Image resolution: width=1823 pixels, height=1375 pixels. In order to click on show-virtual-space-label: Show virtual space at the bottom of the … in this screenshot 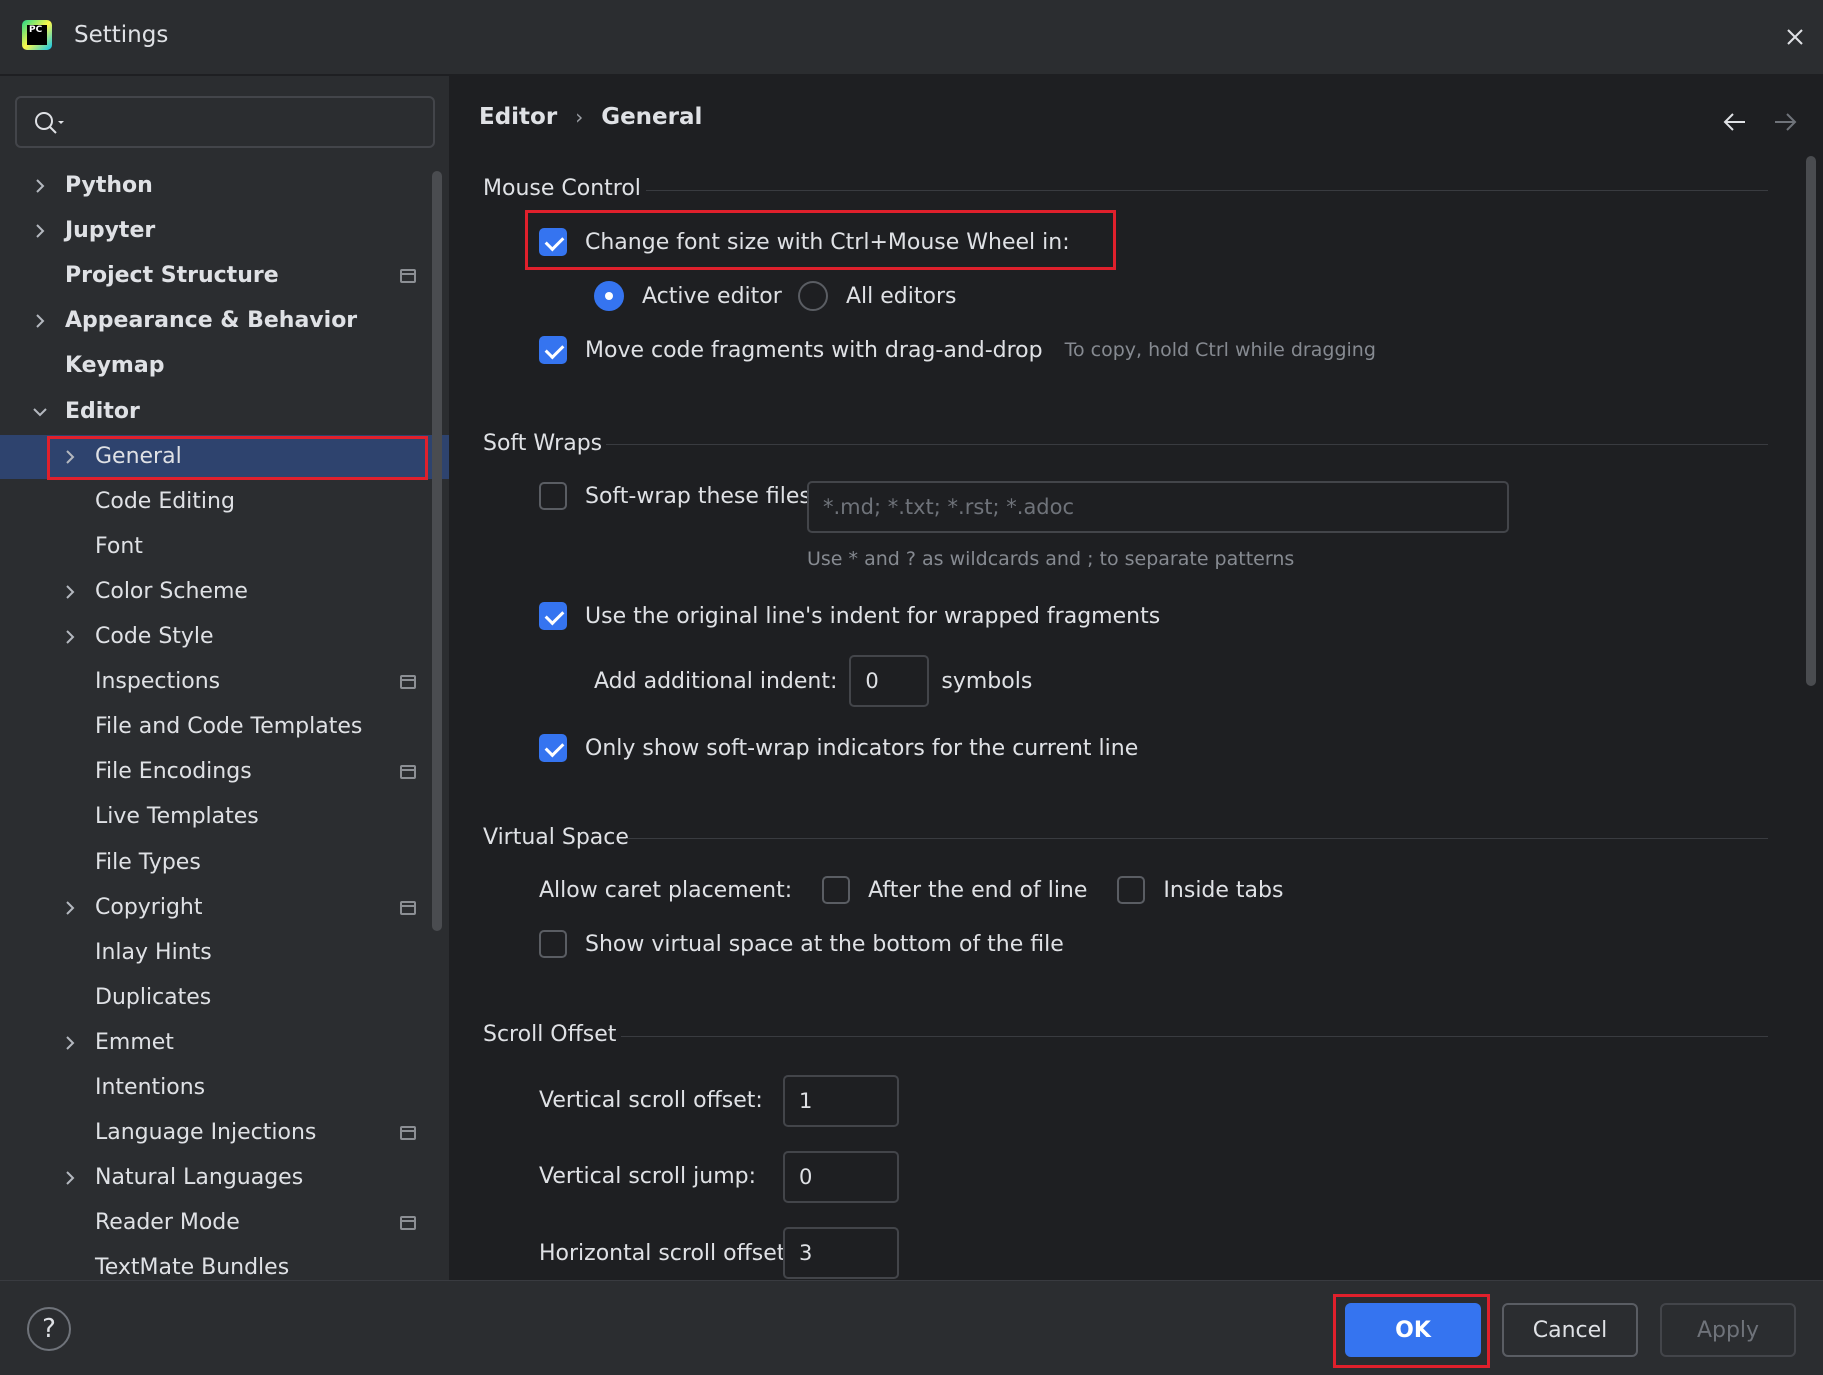, I will do `click(824, 944)`.